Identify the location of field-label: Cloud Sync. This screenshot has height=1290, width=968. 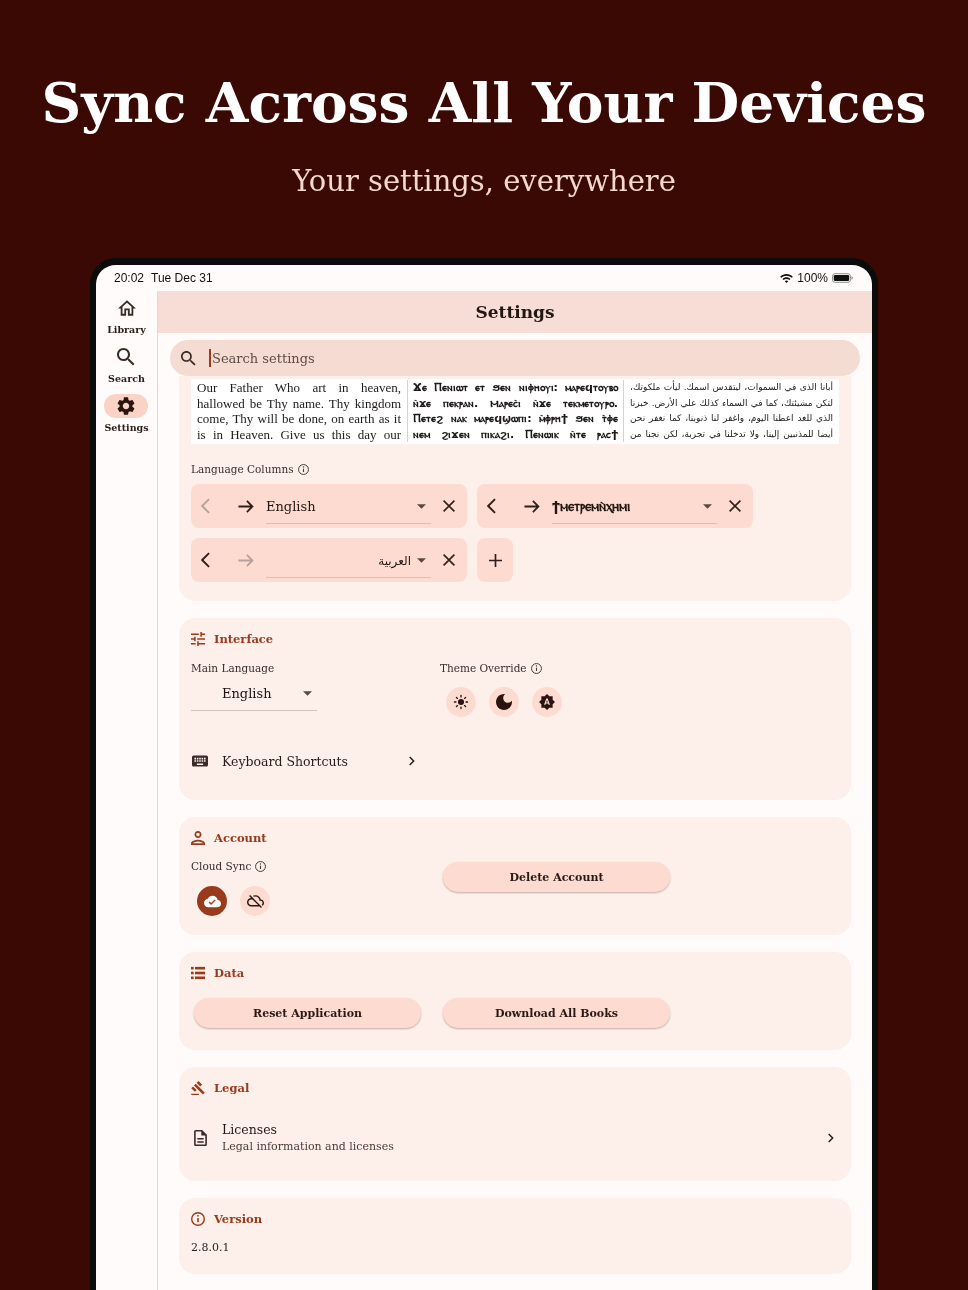
(221, 866).